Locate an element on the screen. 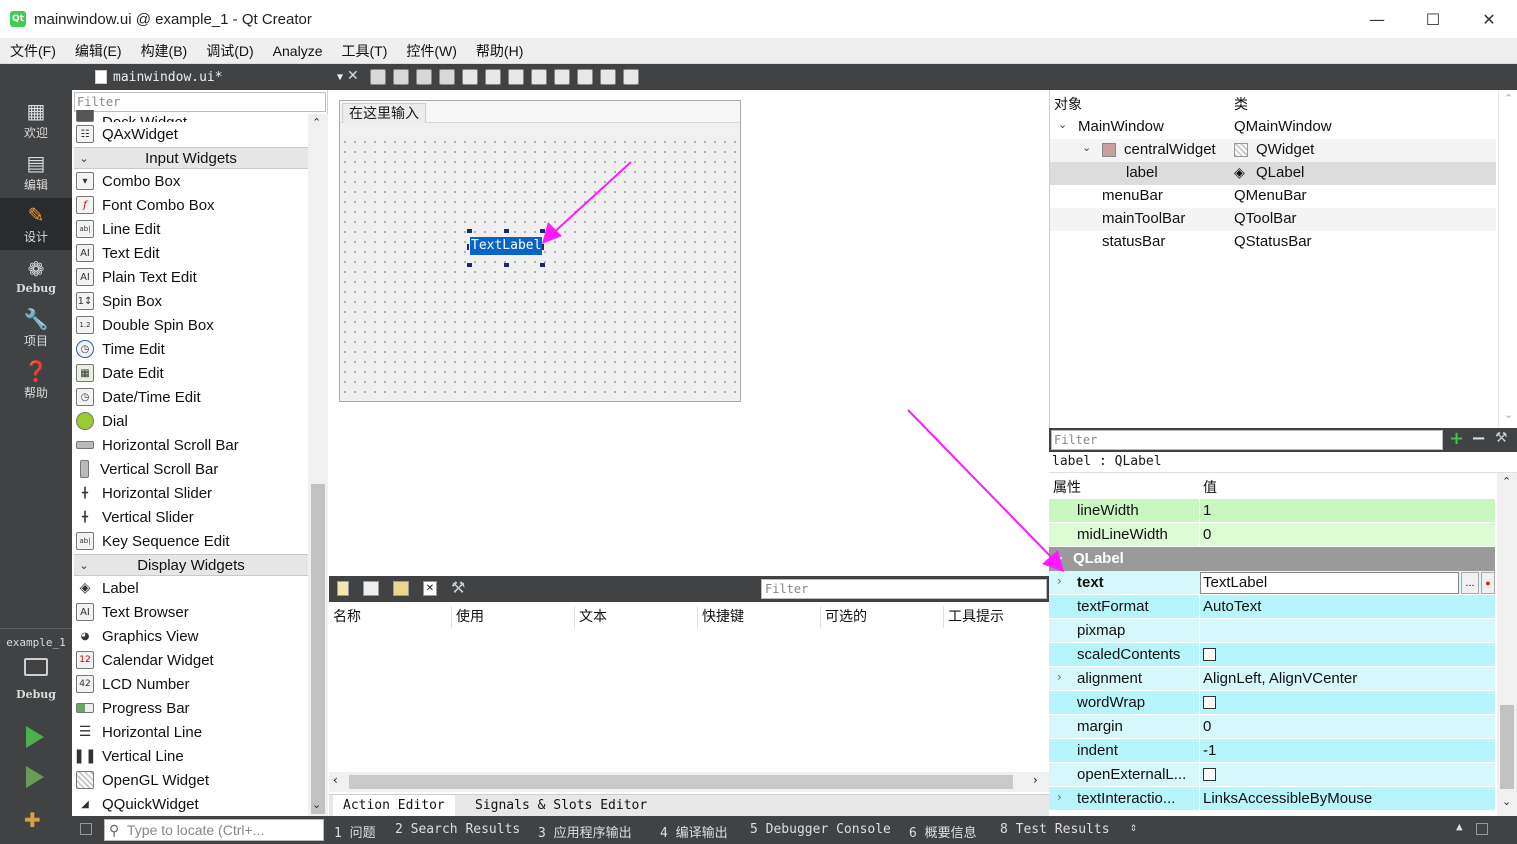 The image size is (1517, 844). arrow-to-text-property is located at coordinates (982, 486).